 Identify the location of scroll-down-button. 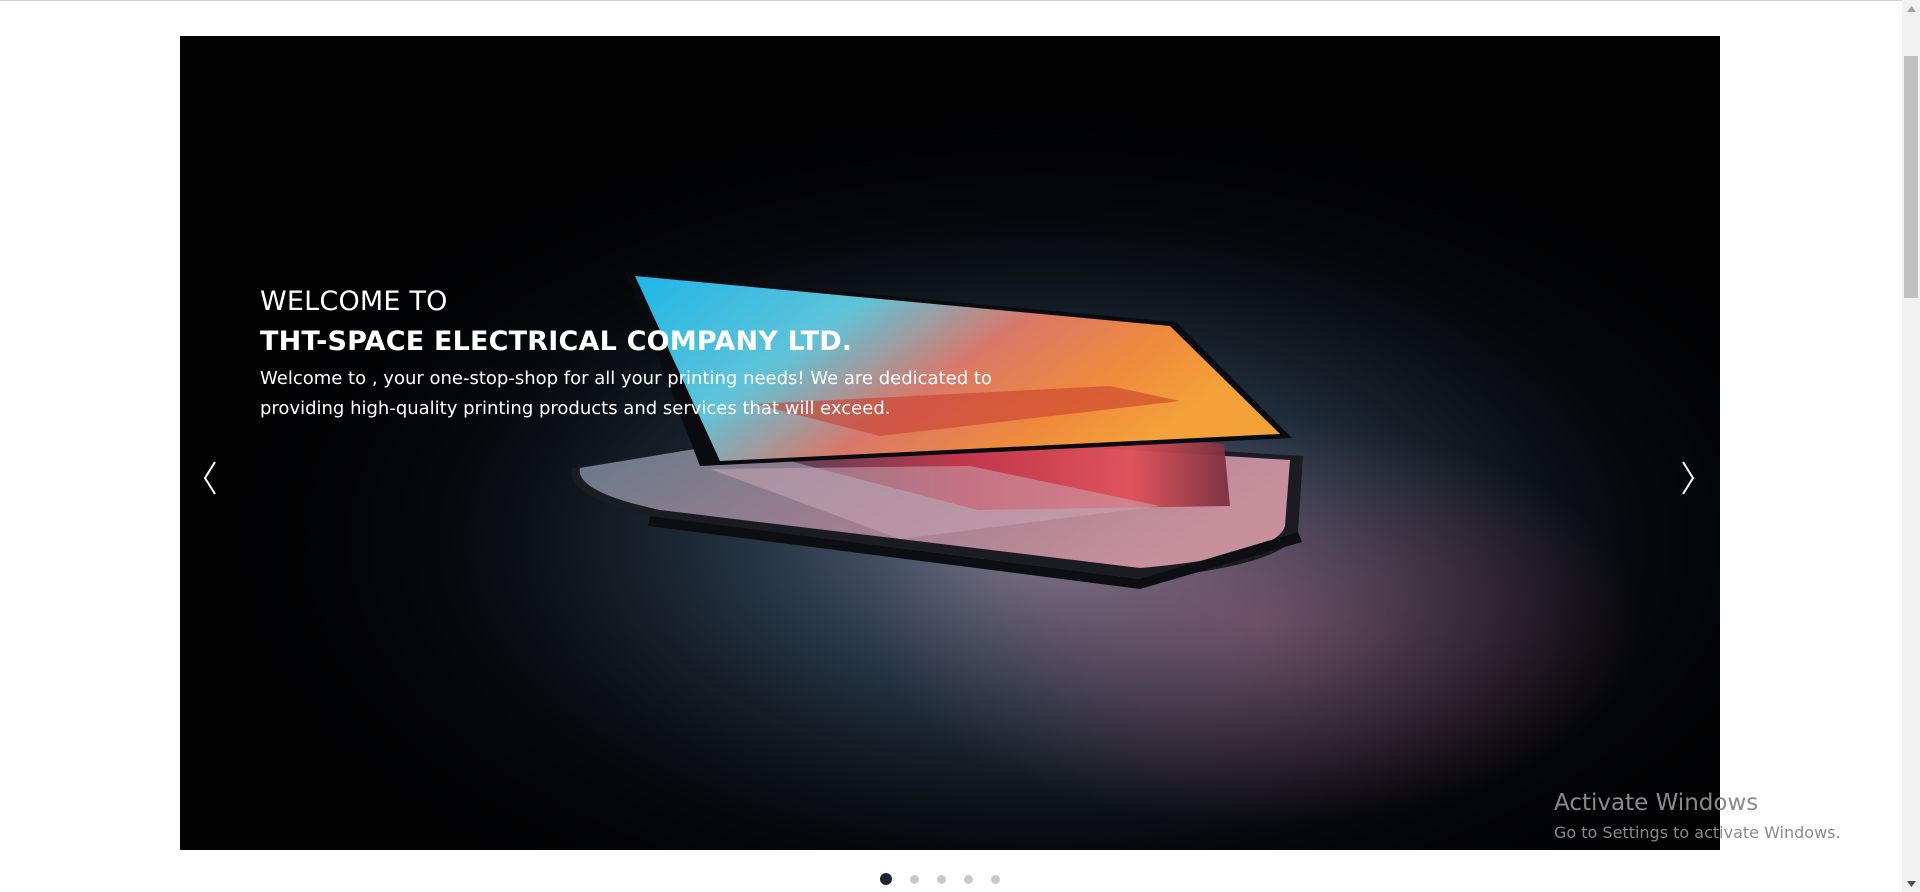
(1911, 883).